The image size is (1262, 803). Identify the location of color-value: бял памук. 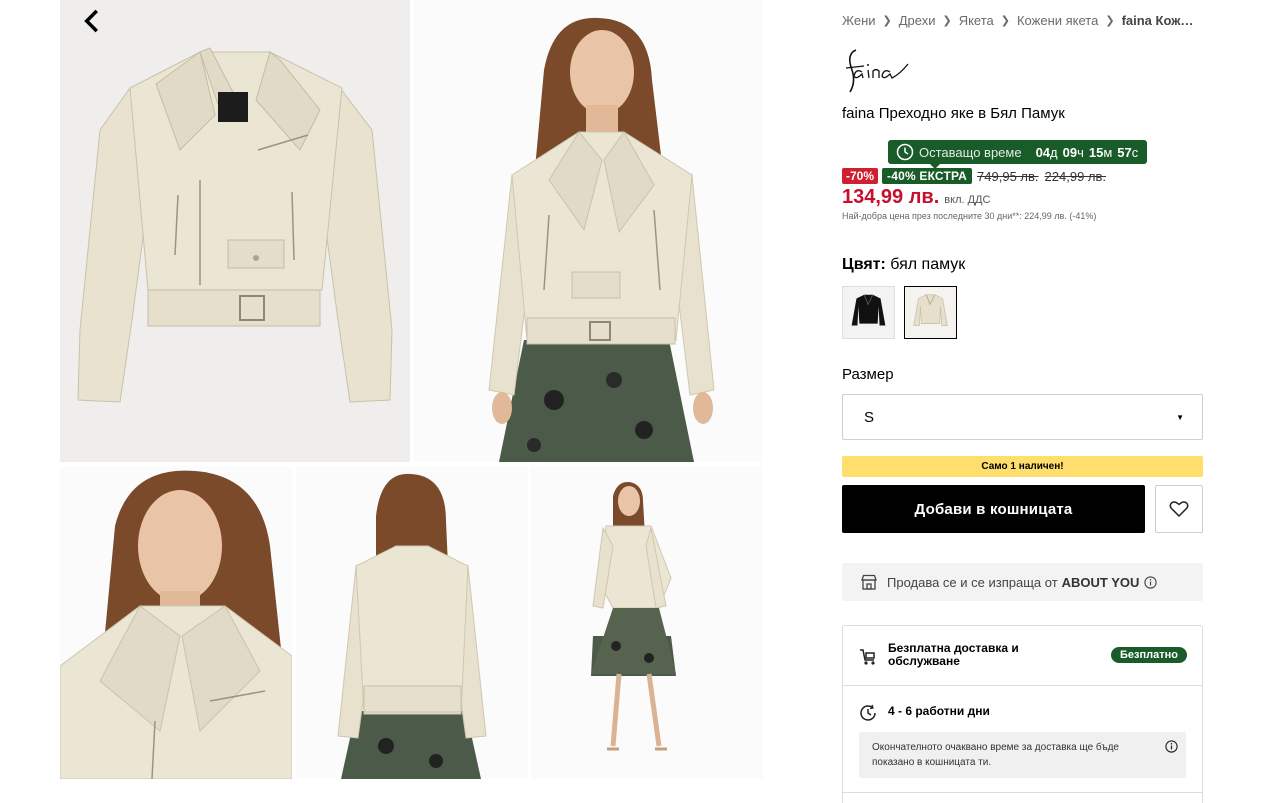
(928, 264).